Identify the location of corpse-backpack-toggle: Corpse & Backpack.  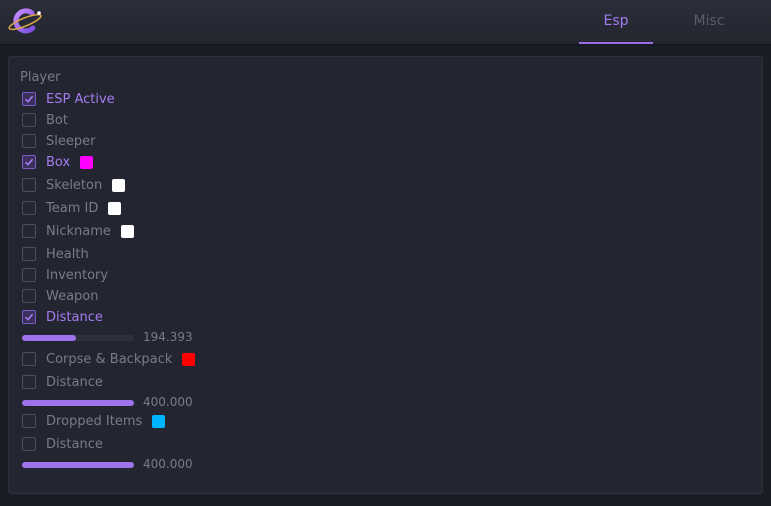
(109, 359).